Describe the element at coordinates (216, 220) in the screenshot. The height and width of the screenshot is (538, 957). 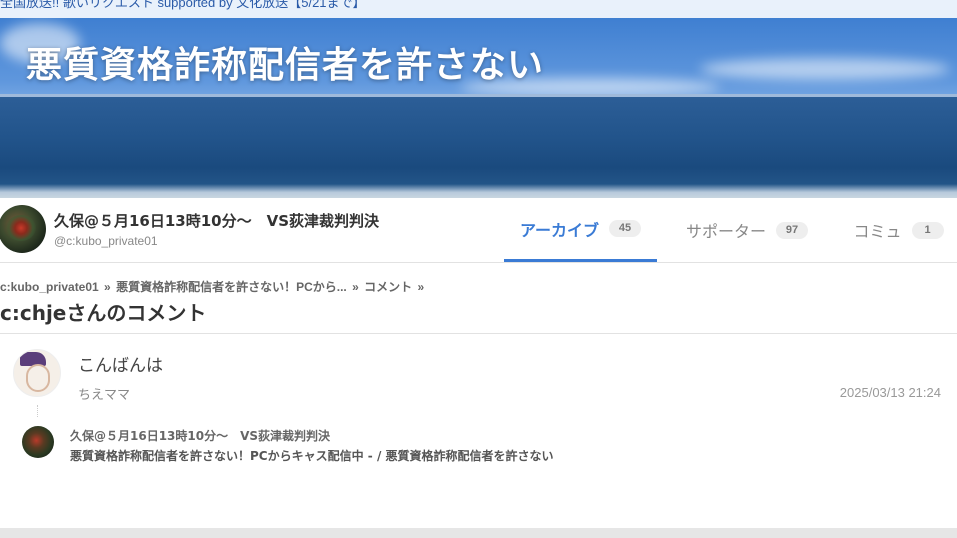
I see `user-name: 久保@５月16日13時10分～ VS荻津裁判判決` at that location.